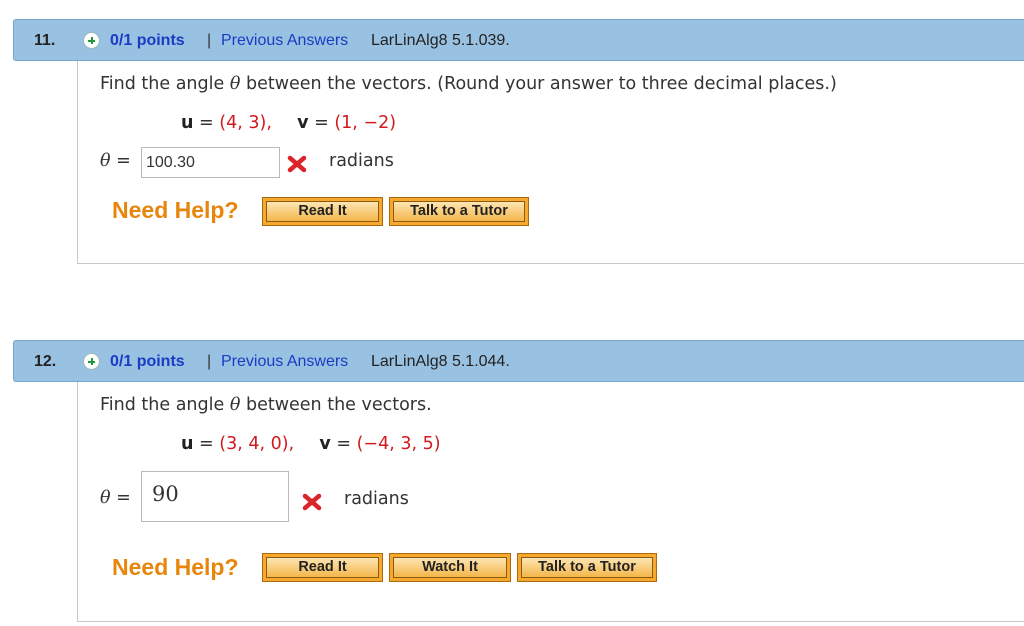  Describe the element at coordinates (288, 123) in the screenshot. I see `vectors-line: u = (4, 3), v = (1, −2)` at that location.